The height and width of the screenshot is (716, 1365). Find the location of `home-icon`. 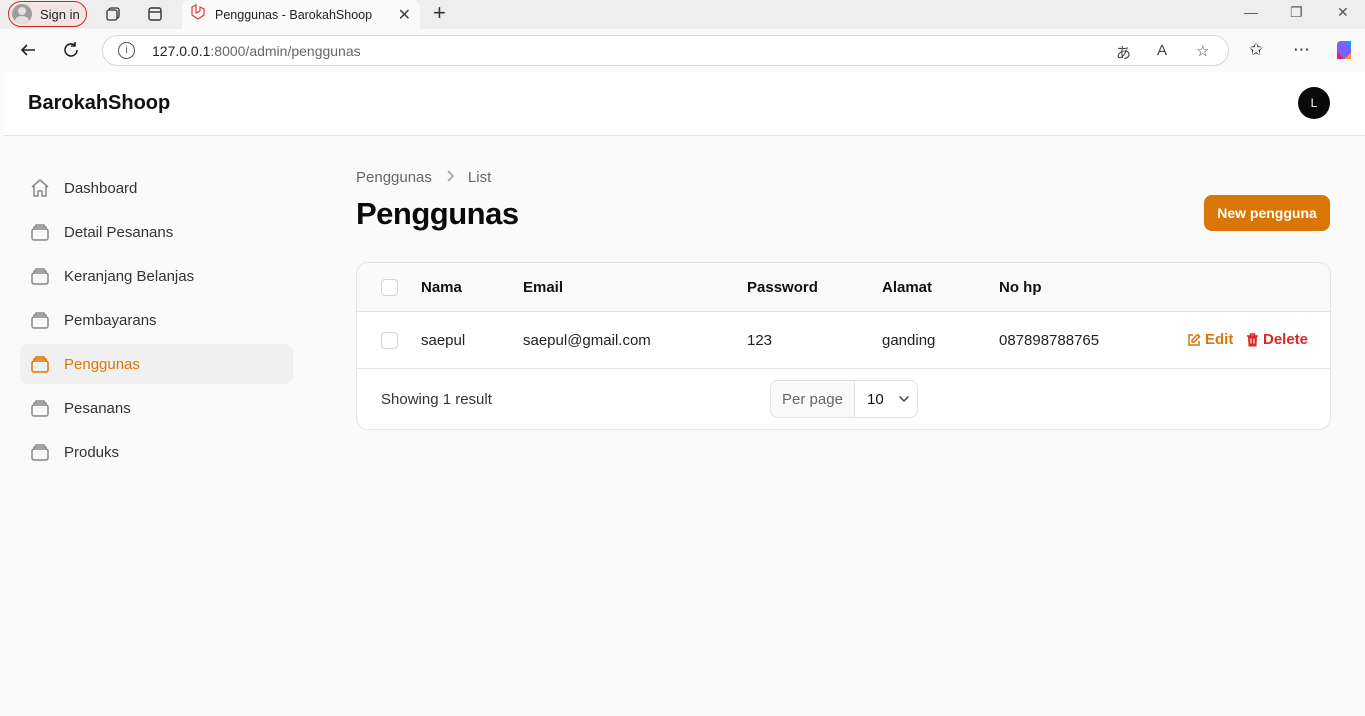

home-icon is located at coordinates (40, 188).